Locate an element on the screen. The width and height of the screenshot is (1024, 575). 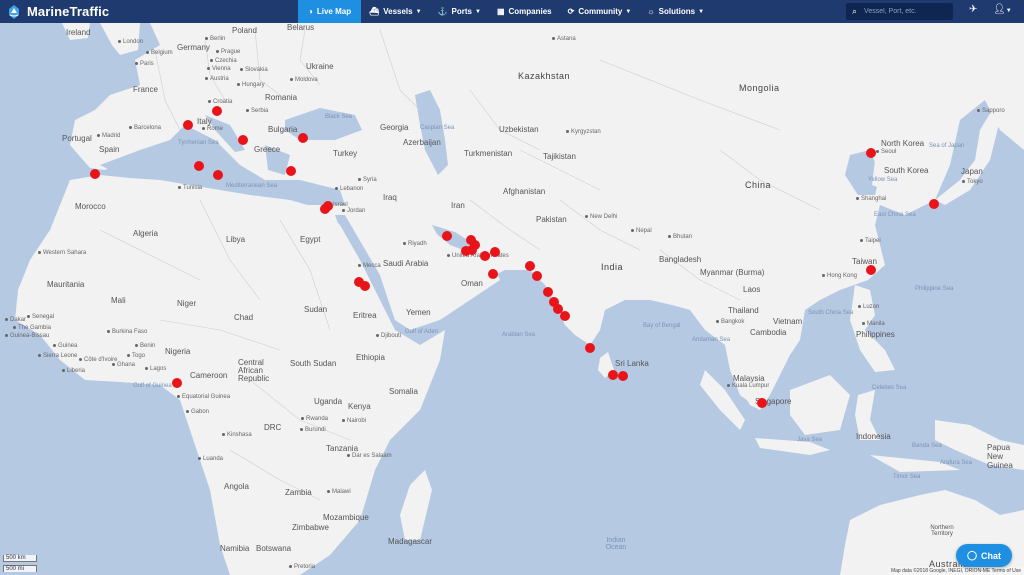
nav-ports: ⚓ Ports ▼ is located at coordinates (459, 11).